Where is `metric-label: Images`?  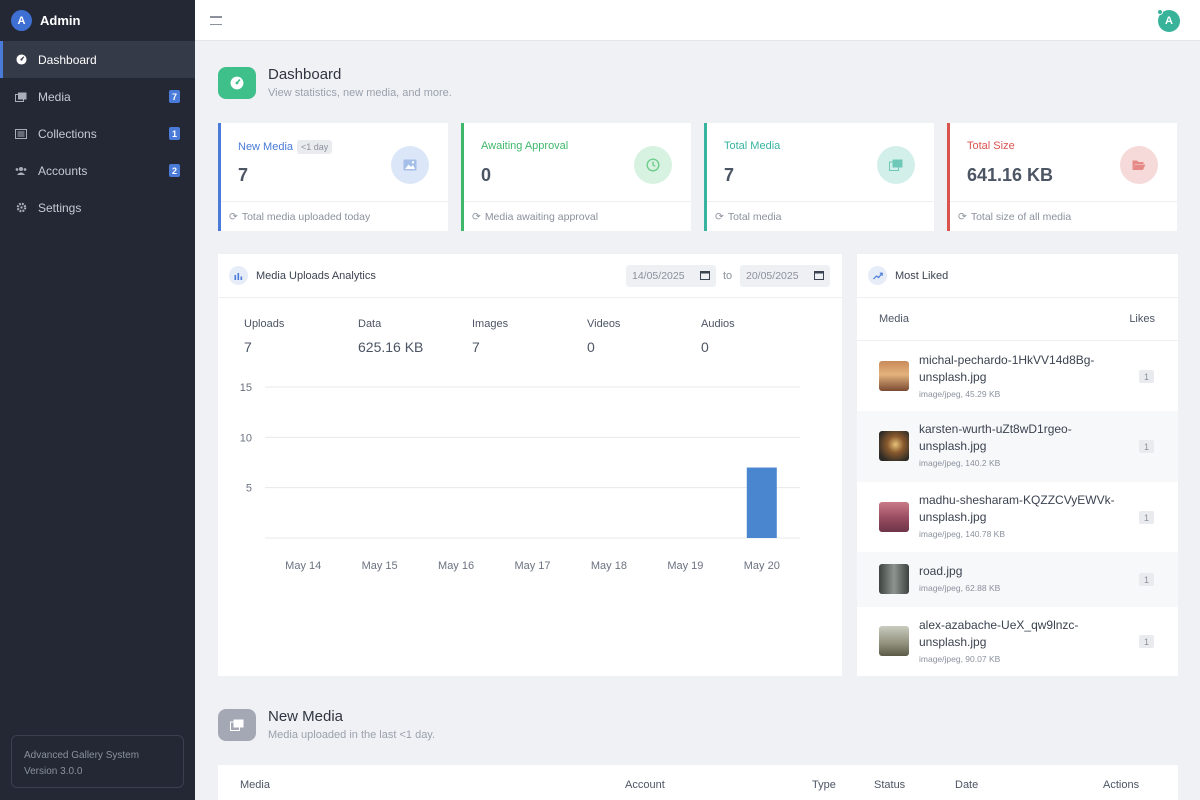 metric-label: Images is located at coordinates (490, 324).